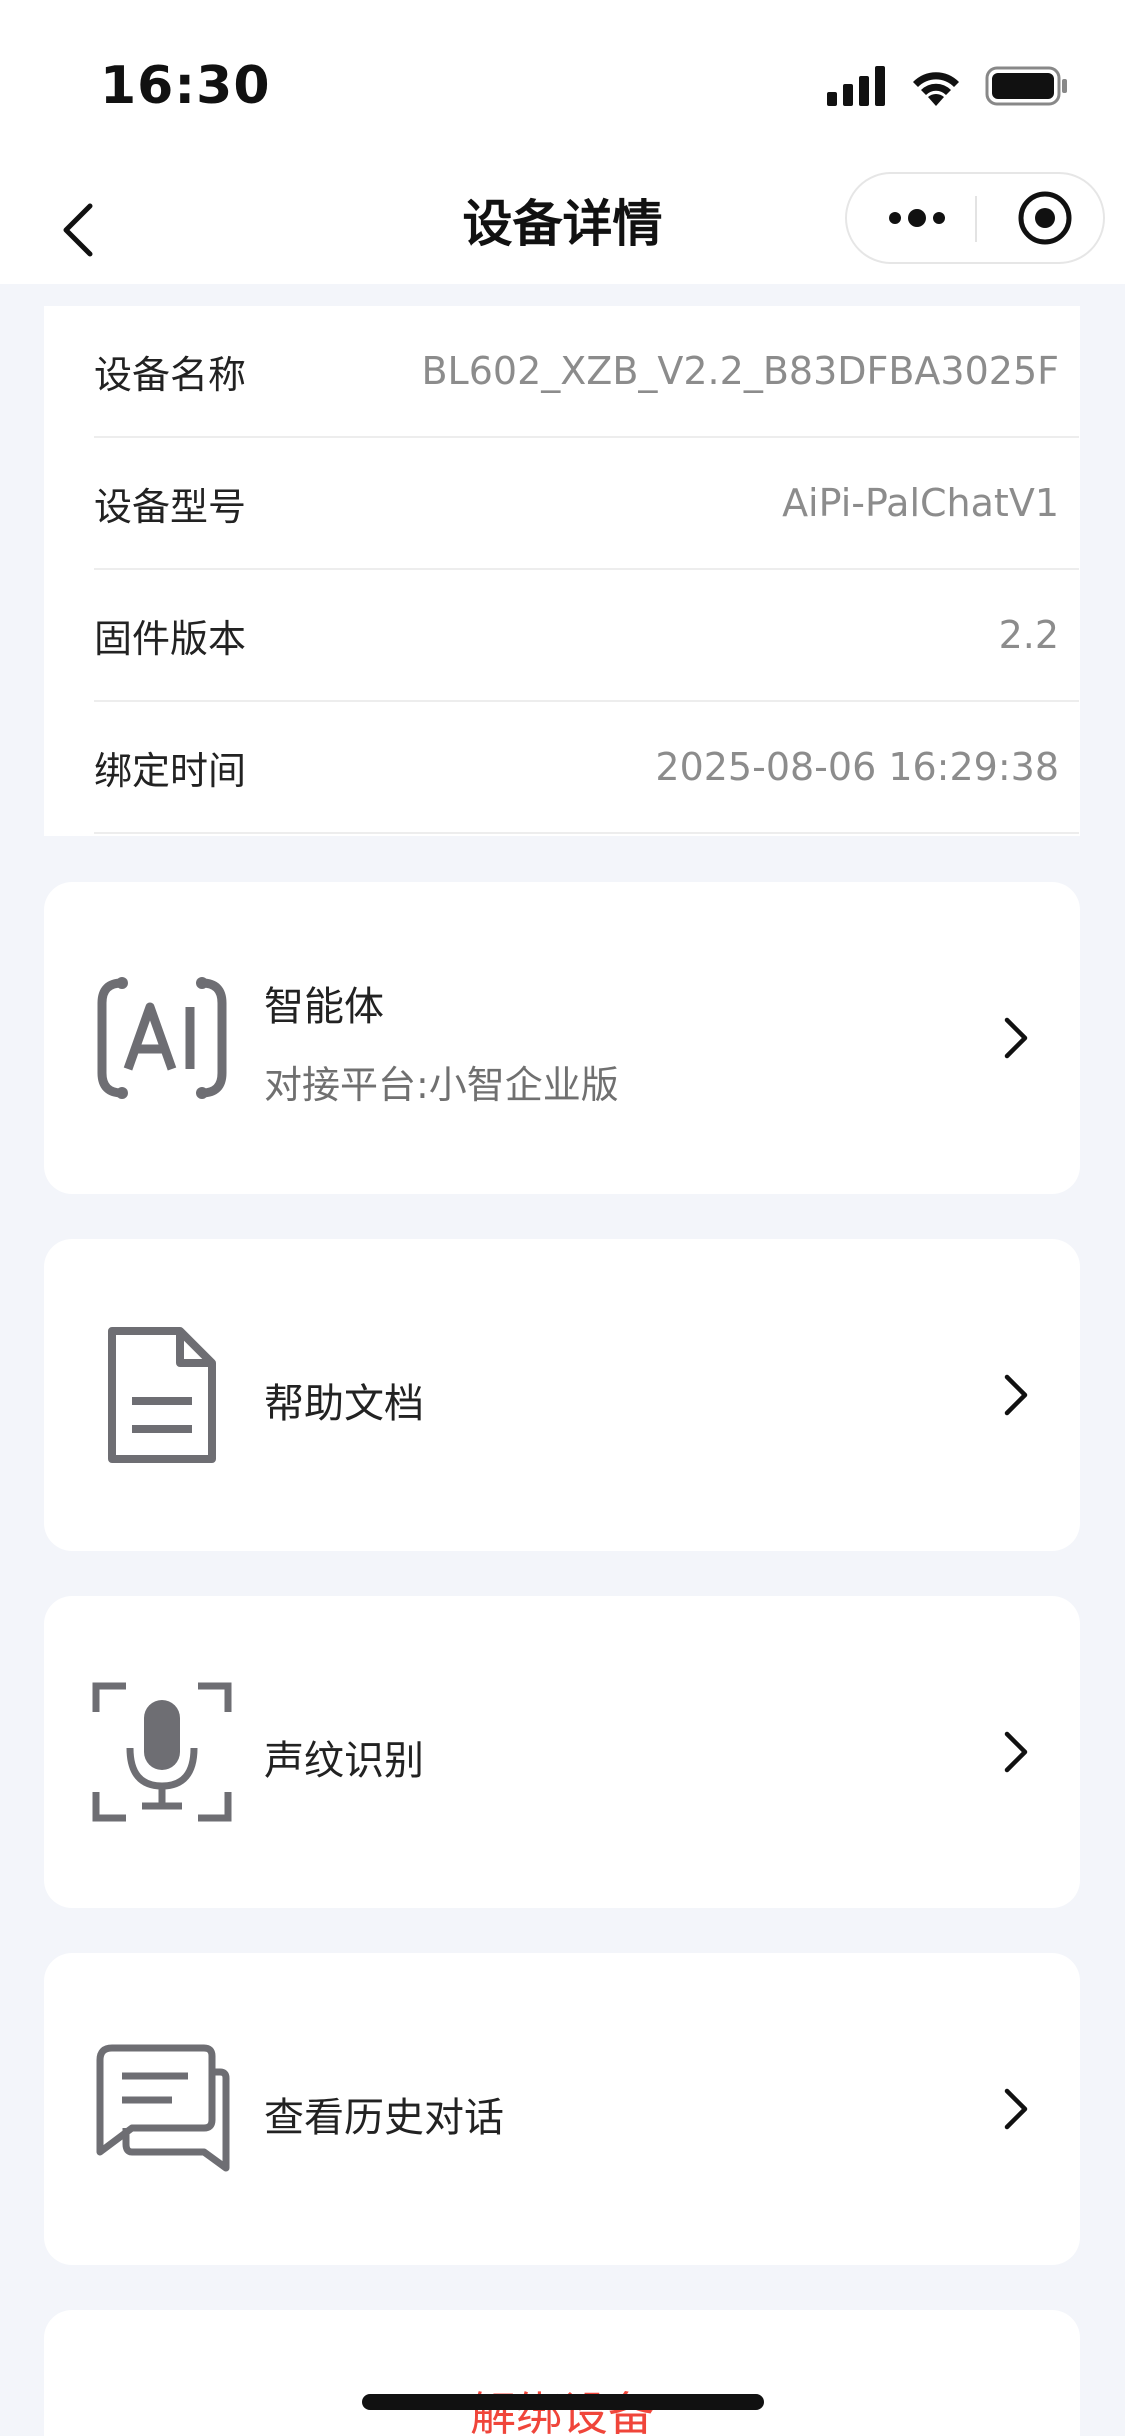 Image resolution: width=1125 pixels, height=2436 pixels. Describe the element at coordinates (562, 1395) in the screenshot. I see `menu-item-help-docs: 帮助文档` at that location.